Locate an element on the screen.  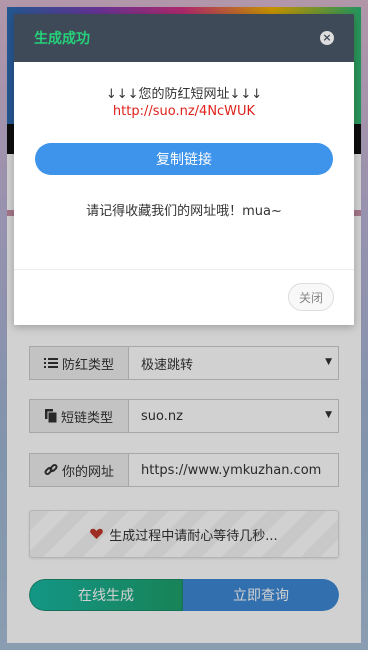
copy-link-button: 复制链接 is located at coordinates (184, 159).